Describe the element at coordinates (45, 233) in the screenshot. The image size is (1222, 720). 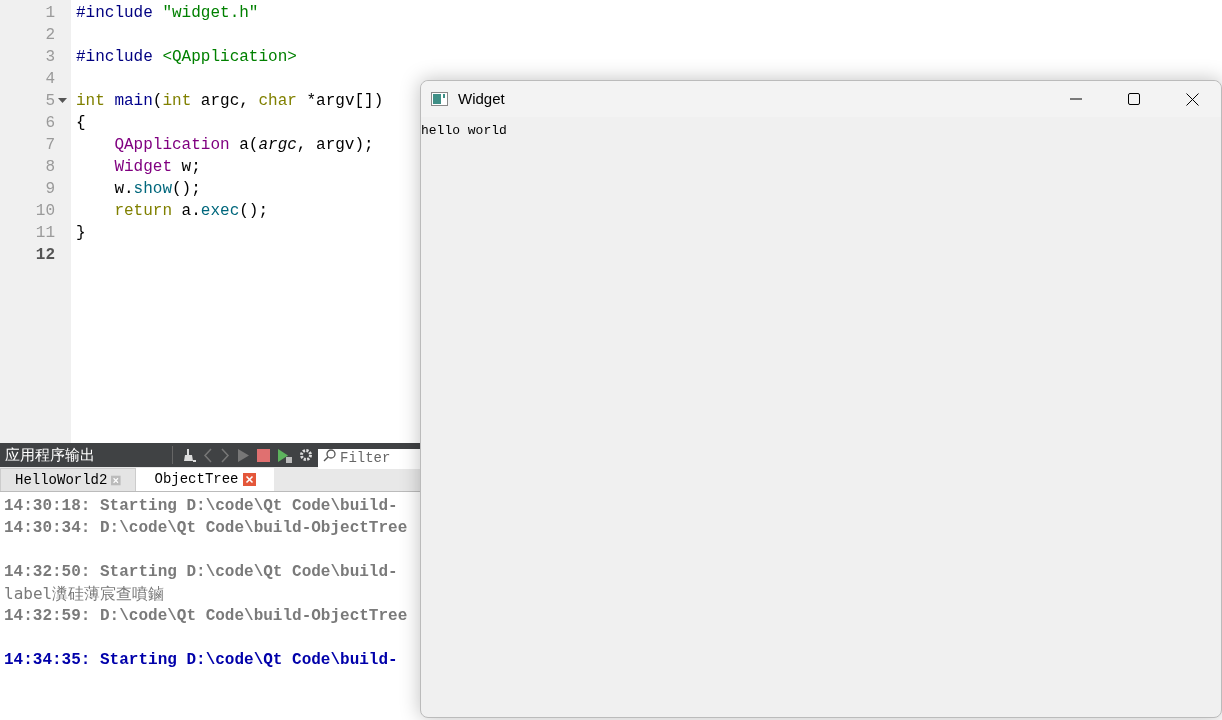
I see `line-number: 11` at that location.